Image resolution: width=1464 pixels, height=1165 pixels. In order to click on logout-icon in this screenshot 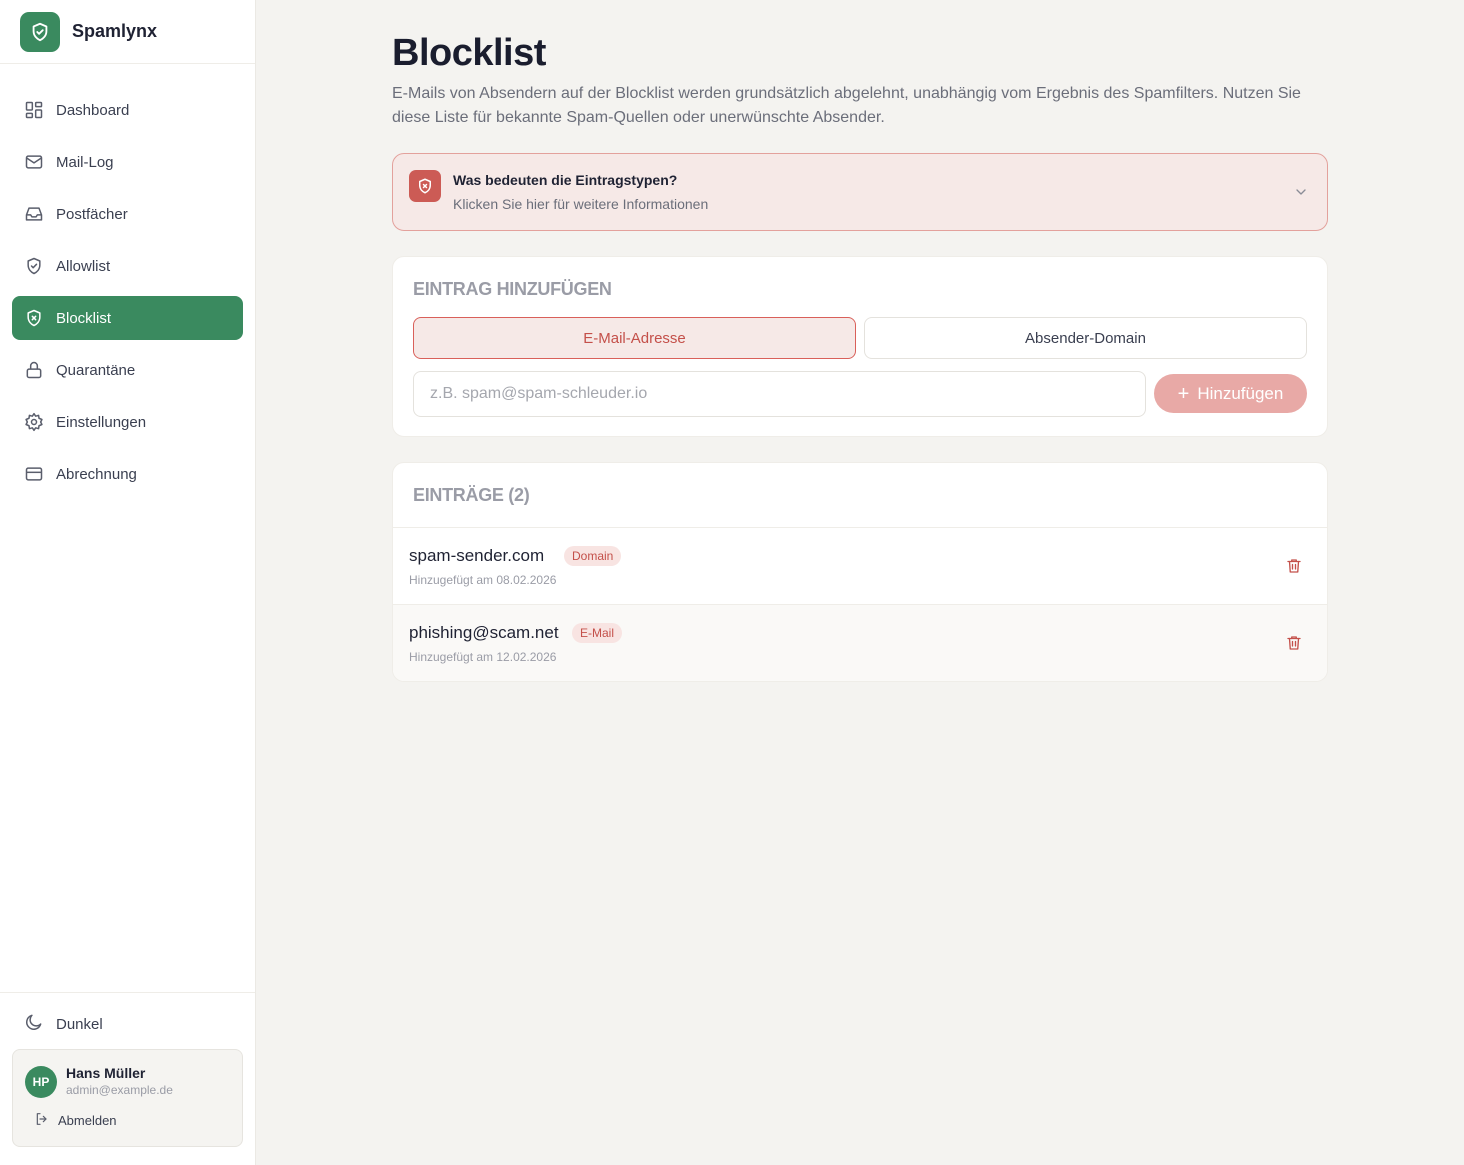, I will do `click(42, 1120)`.